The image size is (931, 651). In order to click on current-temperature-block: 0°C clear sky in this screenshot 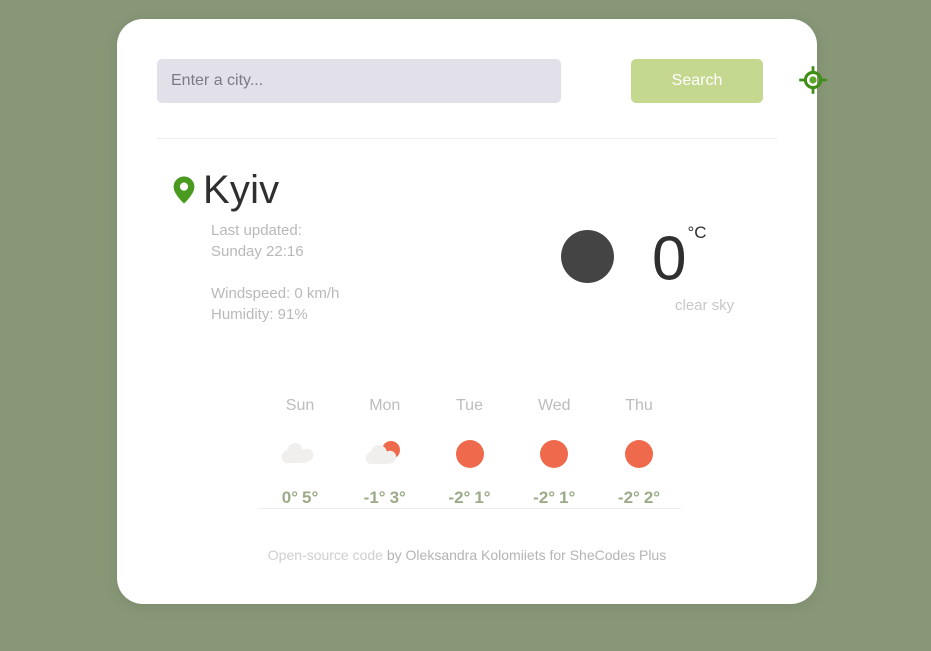, I will do `click(657, 282)`.